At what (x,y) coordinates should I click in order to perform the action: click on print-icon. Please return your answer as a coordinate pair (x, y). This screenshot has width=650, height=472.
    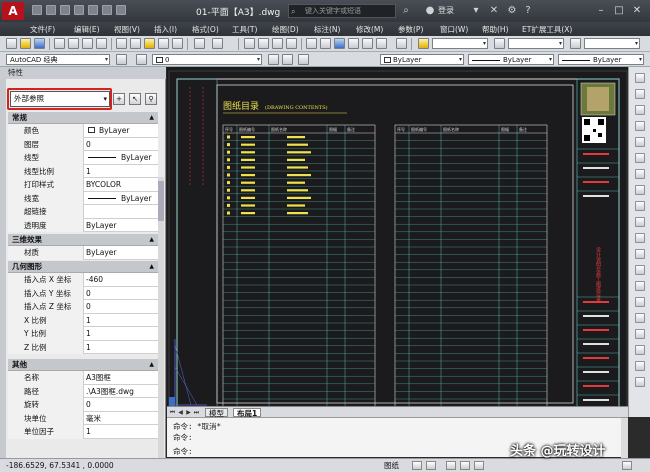
    Looking at the image, I should click on (93, 10).